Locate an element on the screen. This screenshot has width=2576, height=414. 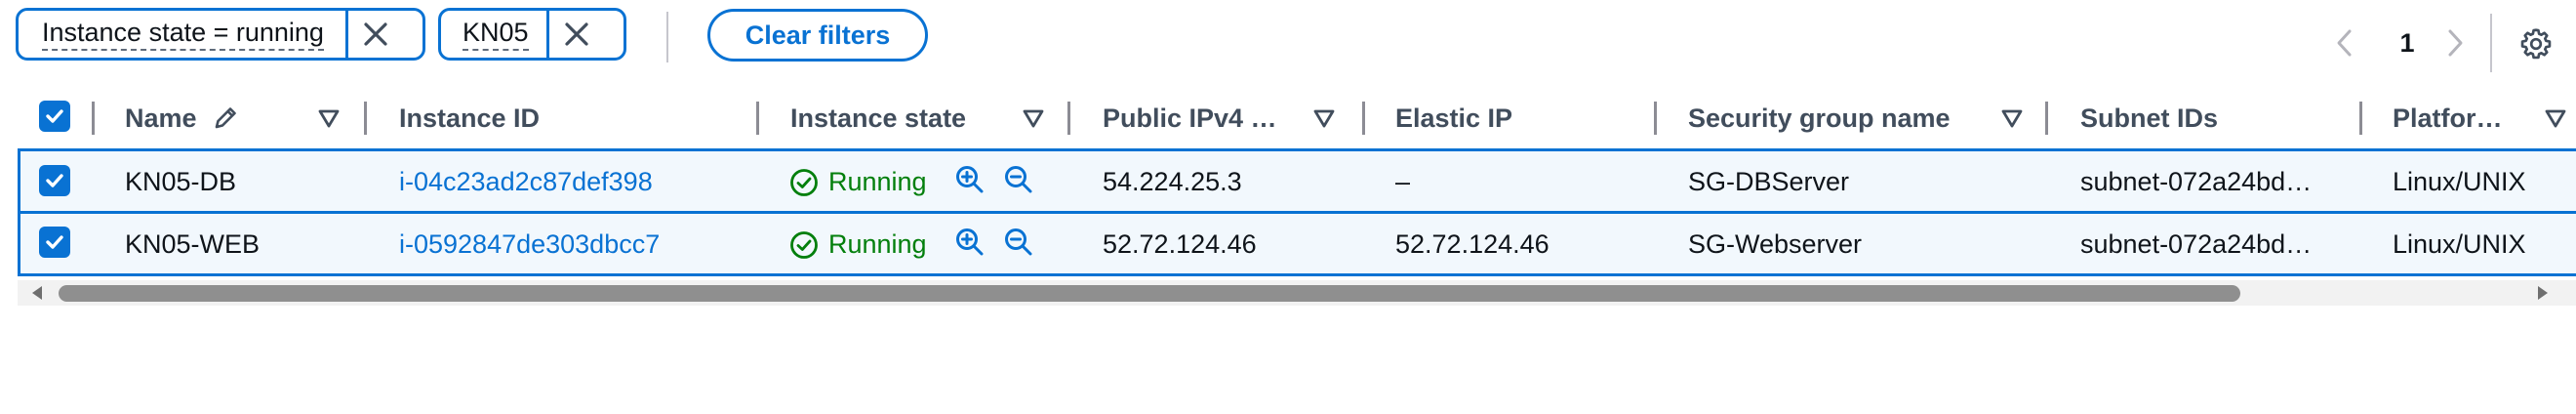
filter-token-label: KN05 is located at coordinates (493, 34).